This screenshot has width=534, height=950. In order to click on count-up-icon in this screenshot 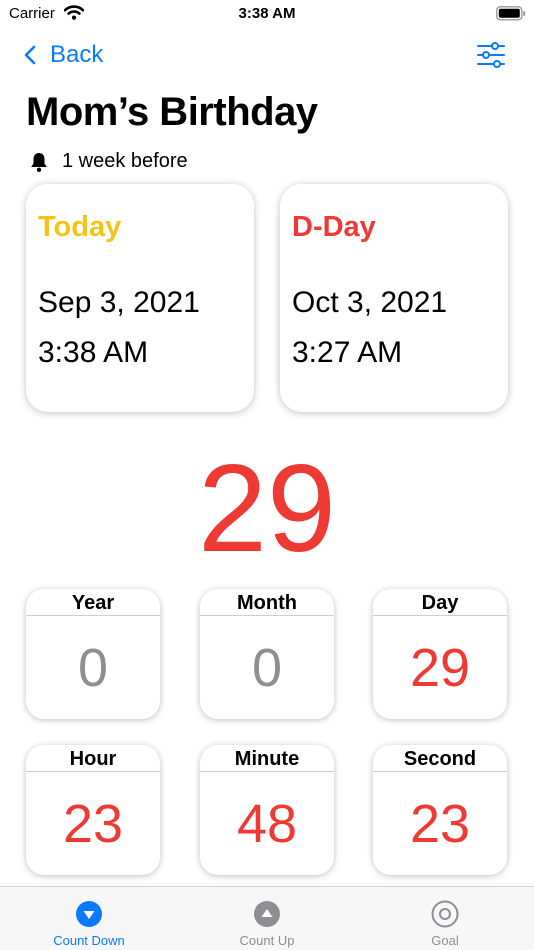, I will do `click(267, 916)`.